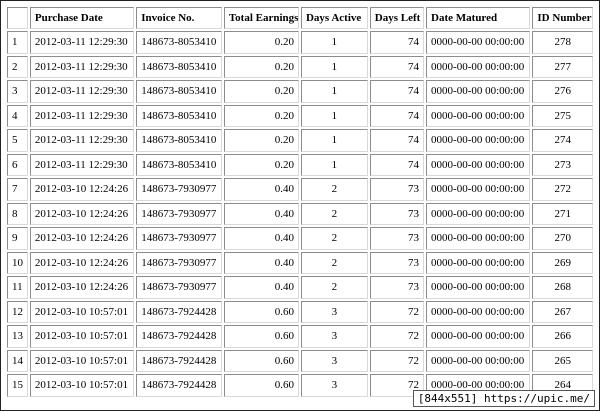  What do you see at coordinates (17, 66) in the screenshot?
I see `row-number-cell: 2` at bounding box center [17, 66].